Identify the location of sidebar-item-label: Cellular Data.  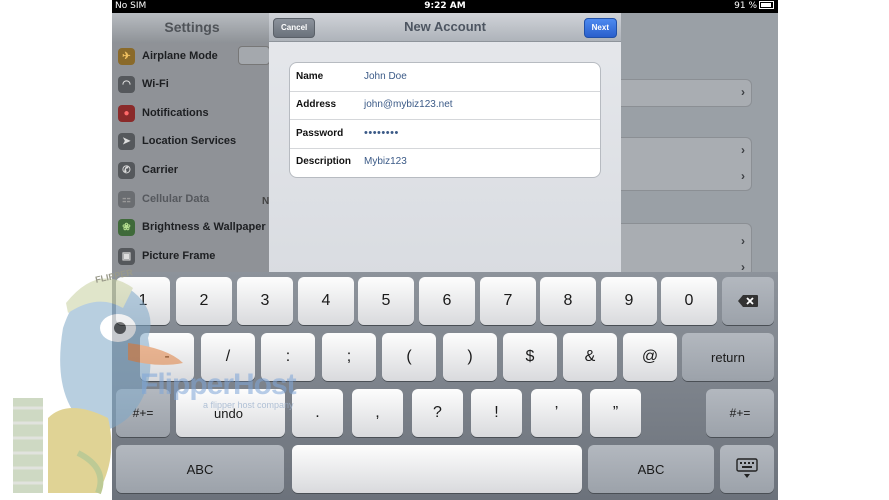
(176, 199).